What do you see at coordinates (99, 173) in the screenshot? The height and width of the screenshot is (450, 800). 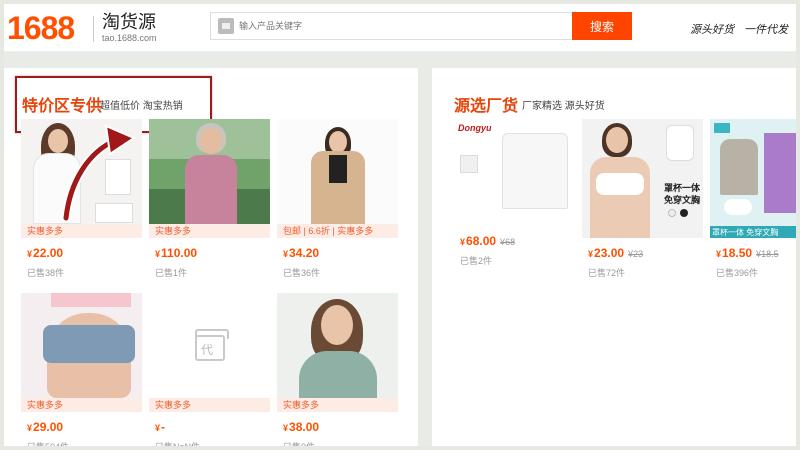 I see `annotation-arrow-icon` at bounding box center [99, 173].